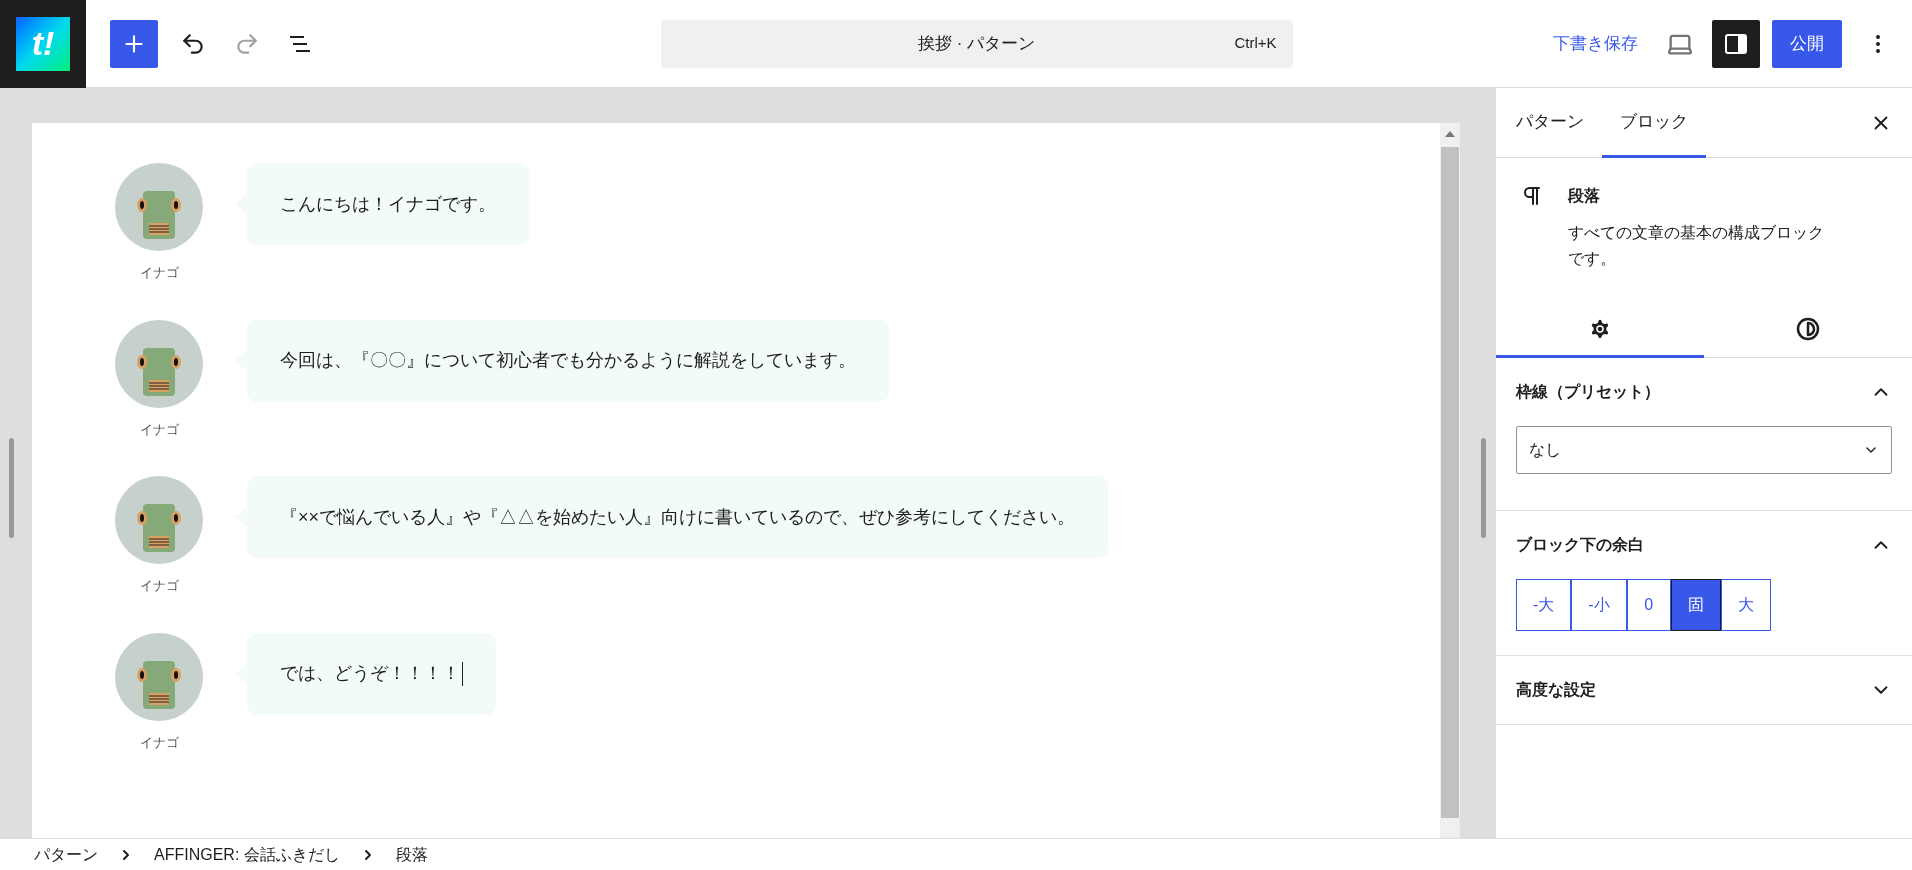 This screenshot has height=870, width=1912. What do you see at coordinates (1704, 690) in the screenshot?
I see `panel-header: 高度な設定` at bounding box center [1704, 690].